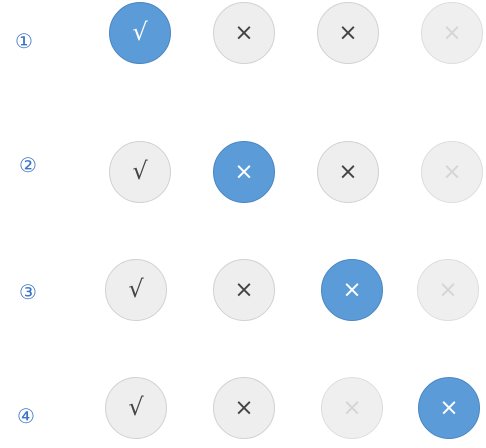  I want to click on row-4-cross-button-2: ×, so click(352, 408).